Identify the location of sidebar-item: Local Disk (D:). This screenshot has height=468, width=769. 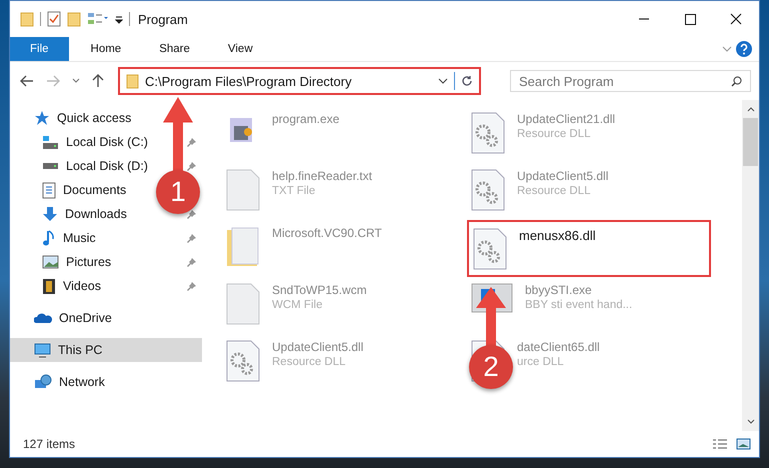
(95, 166).